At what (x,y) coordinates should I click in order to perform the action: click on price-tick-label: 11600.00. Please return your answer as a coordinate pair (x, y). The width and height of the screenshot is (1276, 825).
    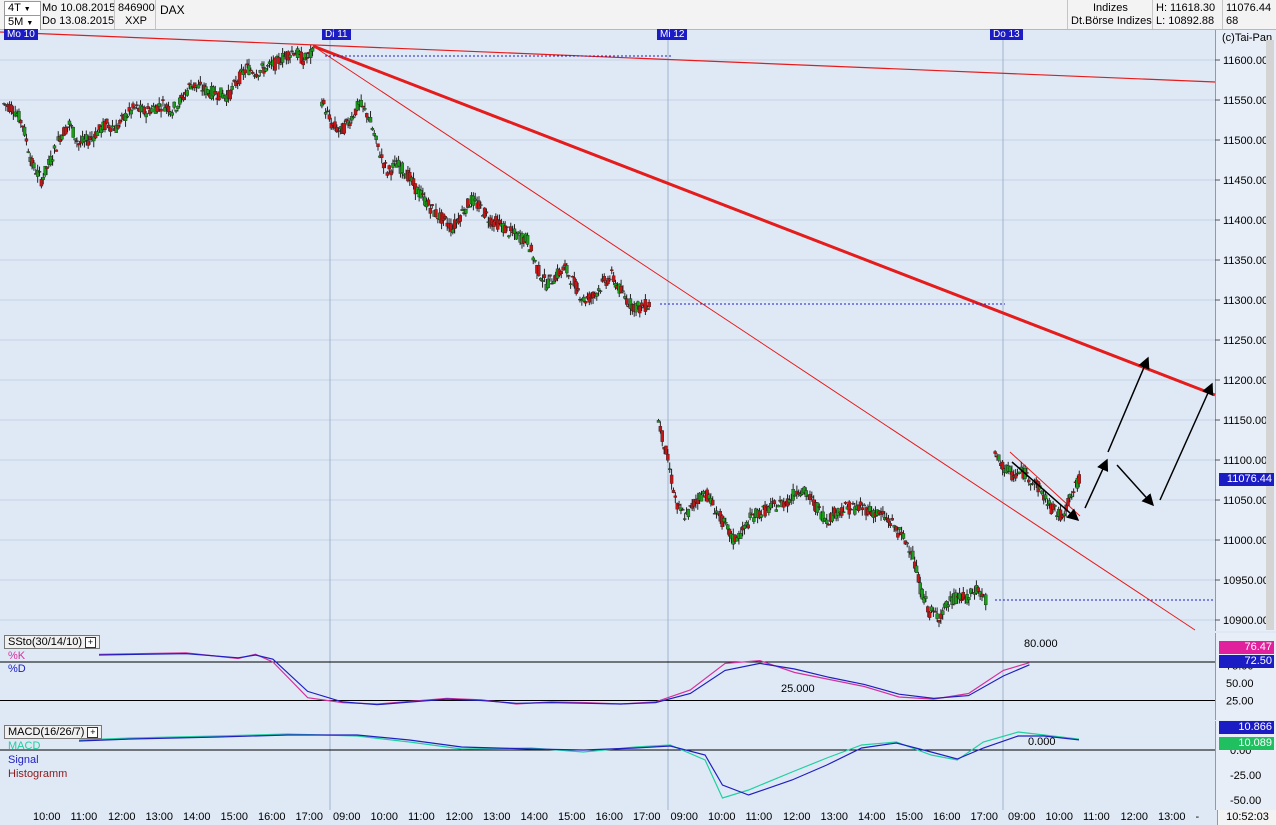
    Looking at the image, I should click on (1245, 61).